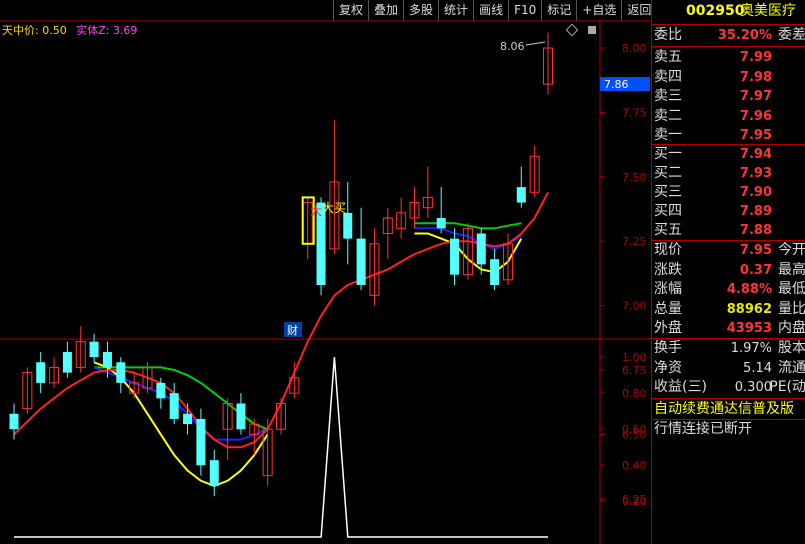 The width and height of the screenshot is (805, 544). I want to click on stat-row: 总量 88962 量比, so click(729, 309).